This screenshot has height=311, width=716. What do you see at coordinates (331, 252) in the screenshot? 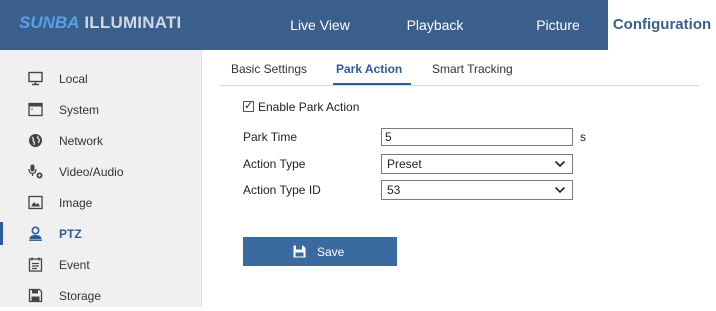
I see `save-button-label: Save` at bounding box center [331, 252].